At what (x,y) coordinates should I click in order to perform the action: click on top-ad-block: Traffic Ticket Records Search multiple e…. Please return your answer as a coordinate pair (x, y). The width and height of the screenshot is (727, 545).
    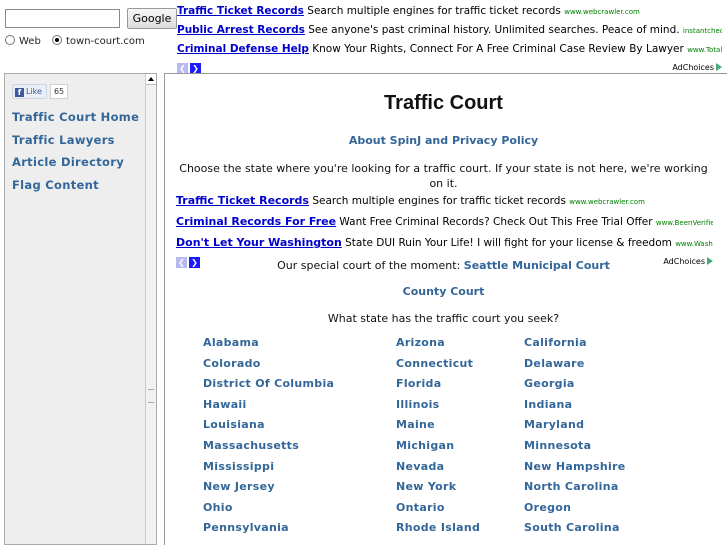
    Looking at the image, I should click on (449, 39).